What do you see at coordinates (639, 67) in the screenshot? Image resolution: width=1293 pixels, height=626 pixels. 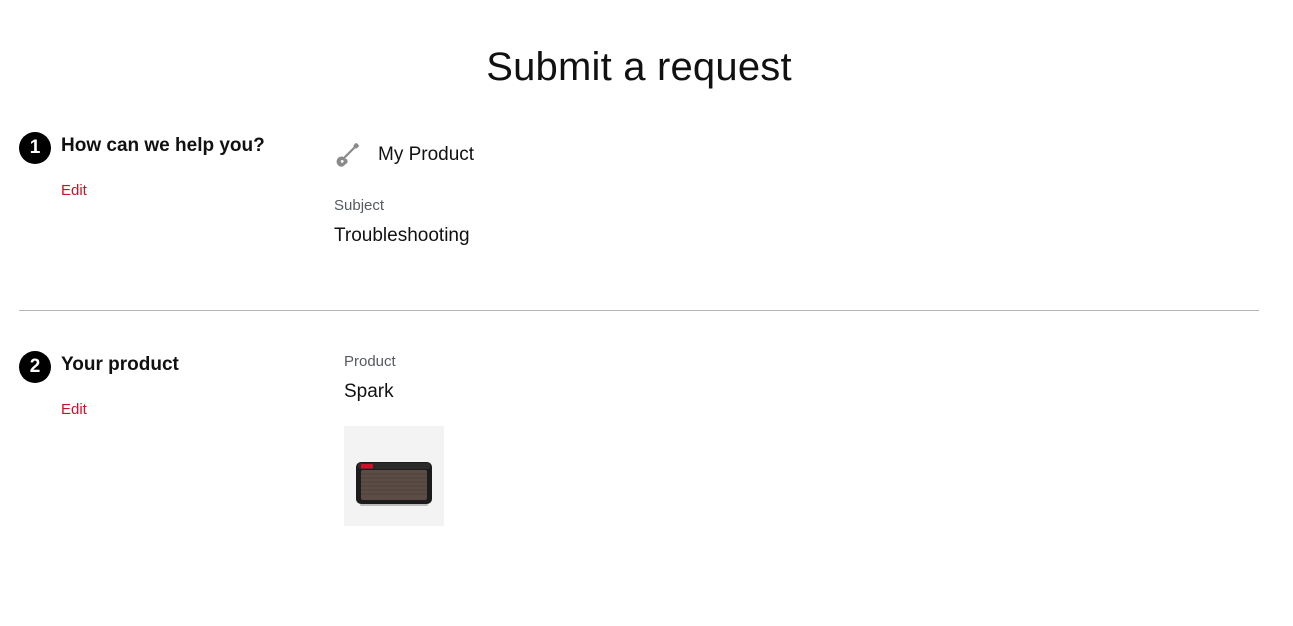 I see `page-title: Submit a request` at bounding box center [639, 67].